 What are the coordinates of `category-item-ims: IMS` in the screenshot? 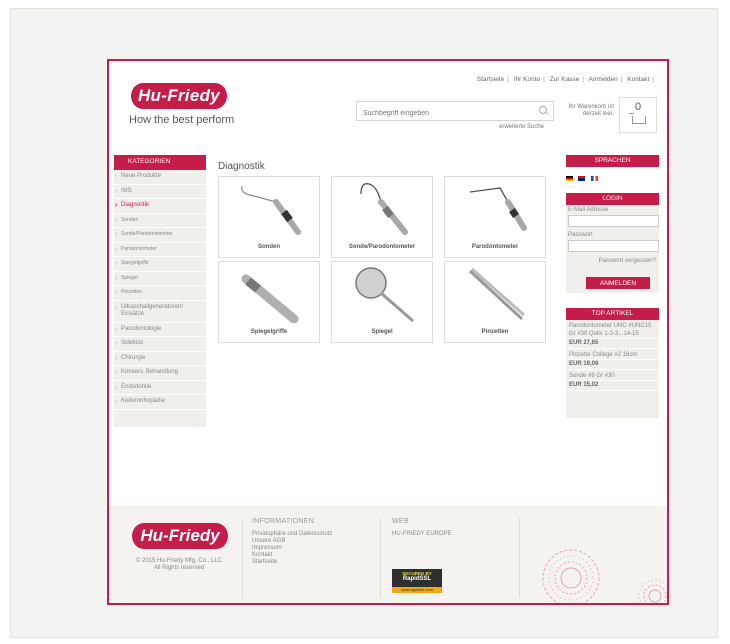 It's located at (160, 192).